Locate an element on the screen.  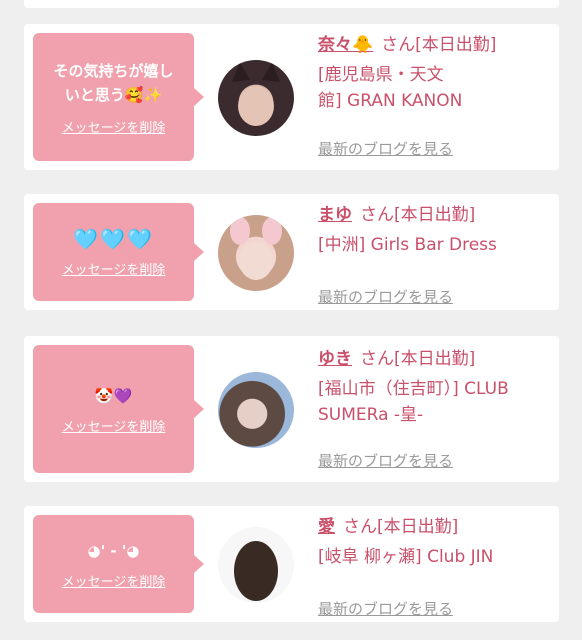
shop-name: [福山市（住吉町）] CLUB SUMERa -皇- is located at coordinates (413, 402).